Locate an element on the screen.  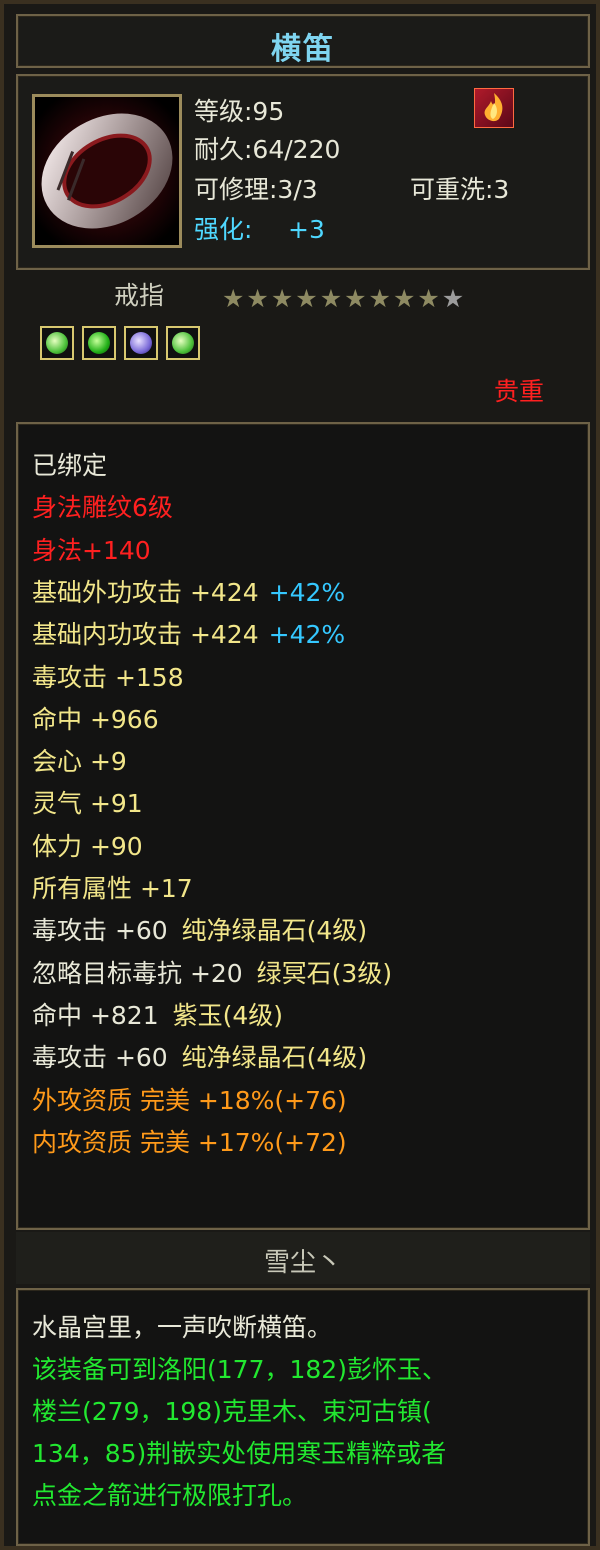
green-leaf-gem-icon is located at coordinates (99, 343).